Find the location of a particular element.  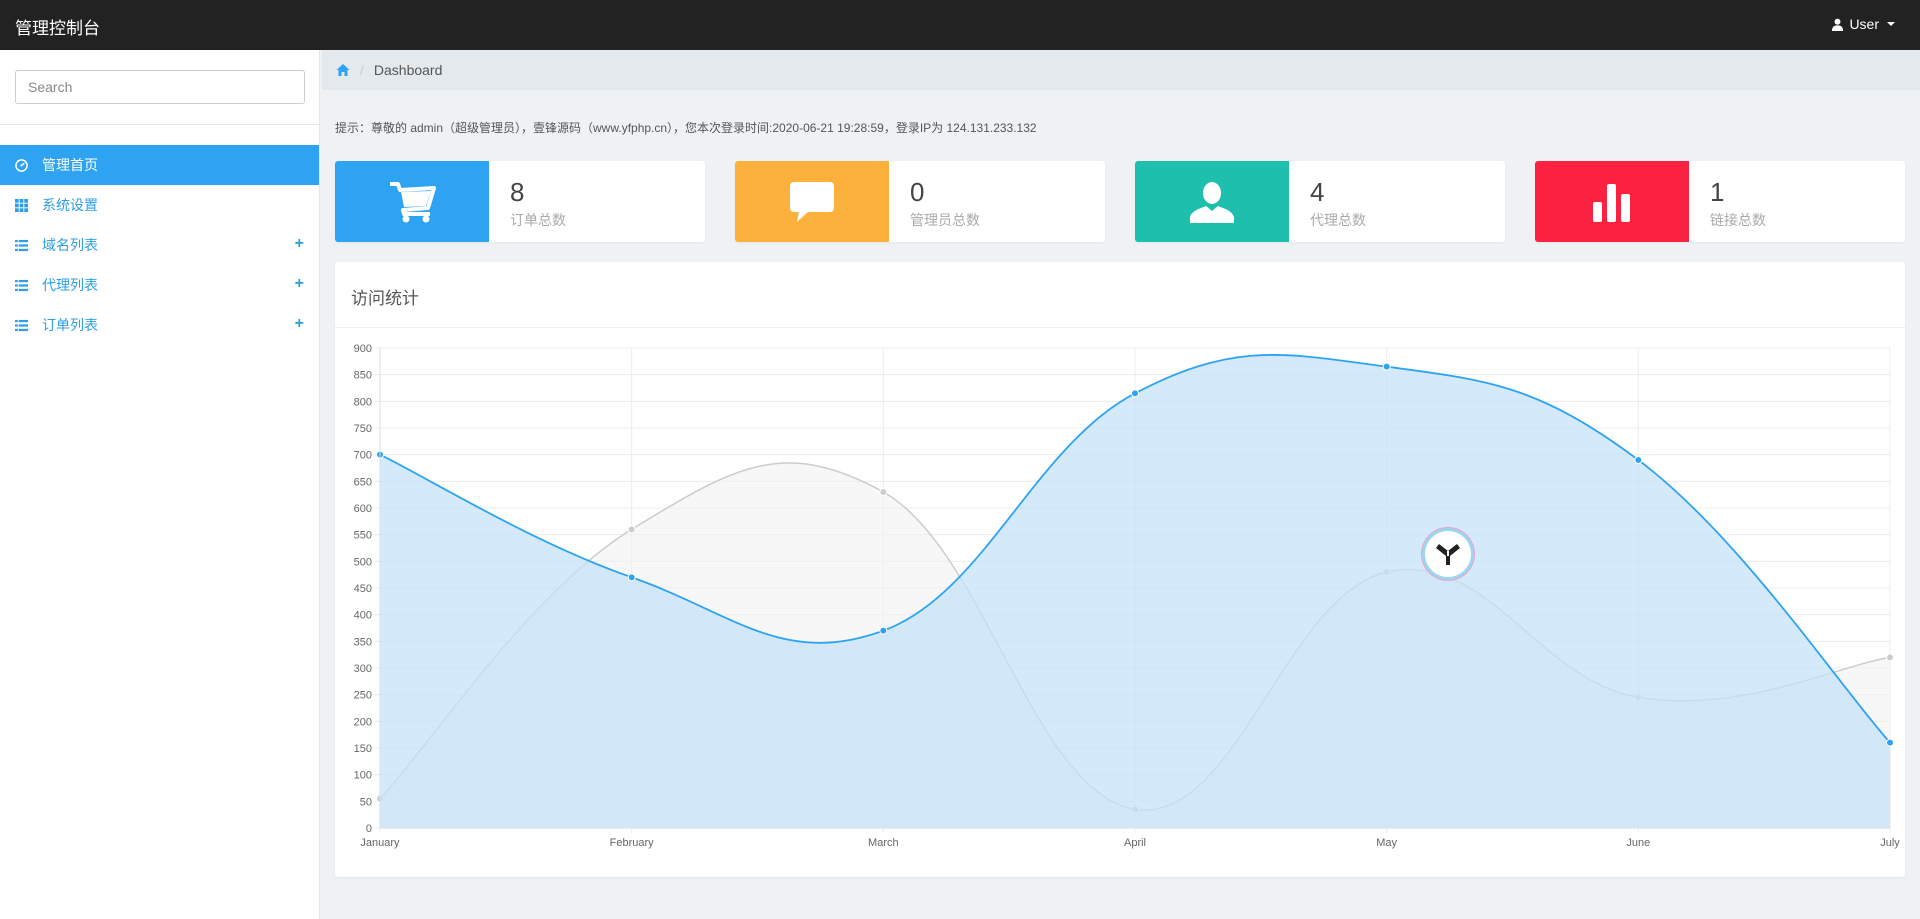

search-input is located at coordinates (160, 87).